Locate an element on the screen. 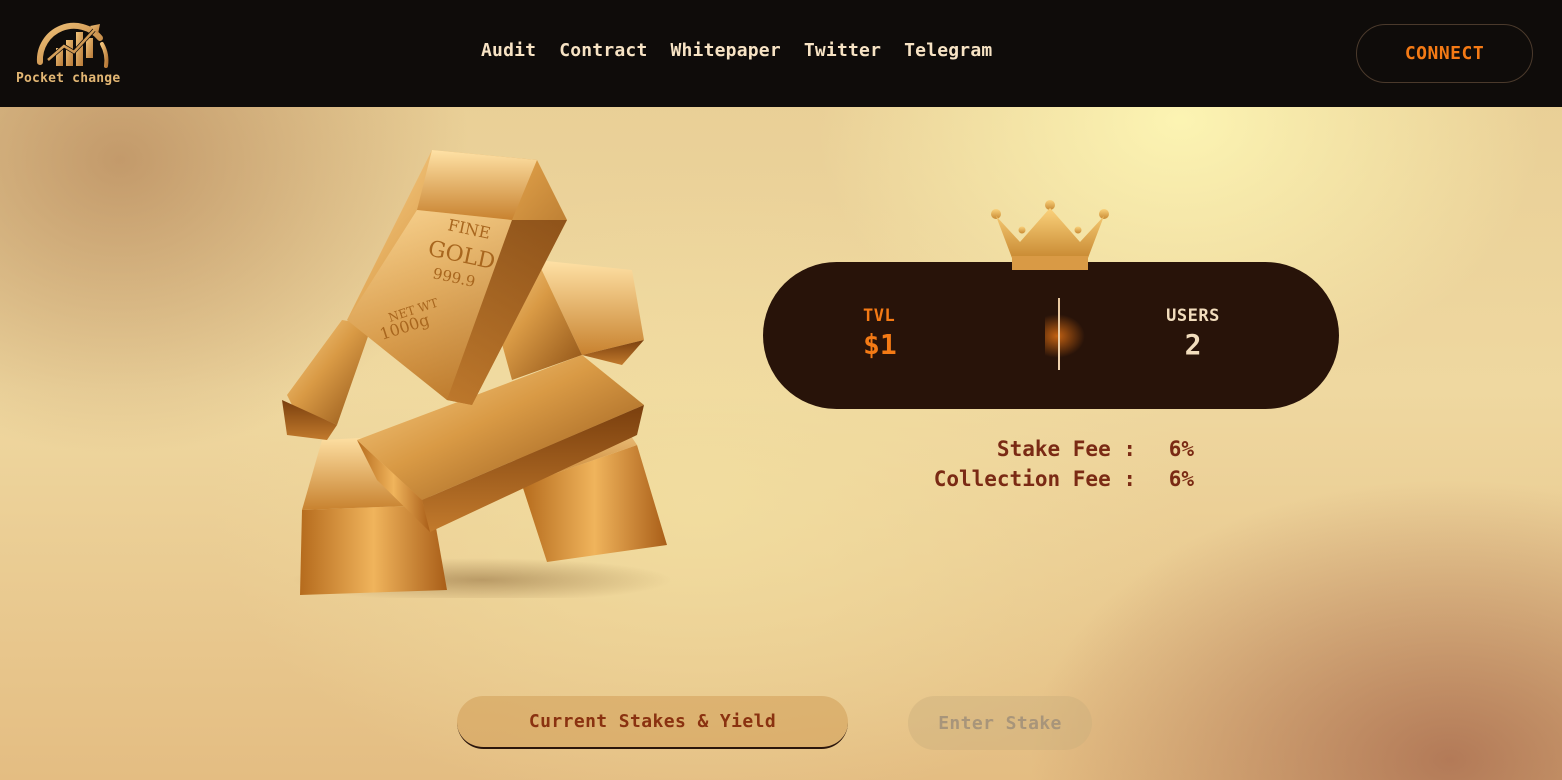 The height and width of the screenshot is (780, 1562). collection-fee-label: Collection Fee : is located at coordinates (1034, 479).